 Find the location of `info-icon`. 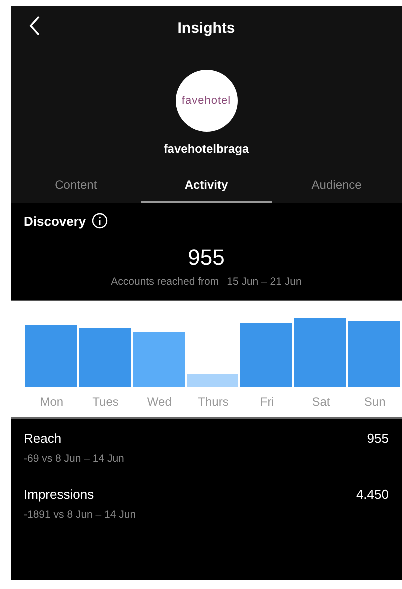

info-icon is located at coordinates (100, 221).